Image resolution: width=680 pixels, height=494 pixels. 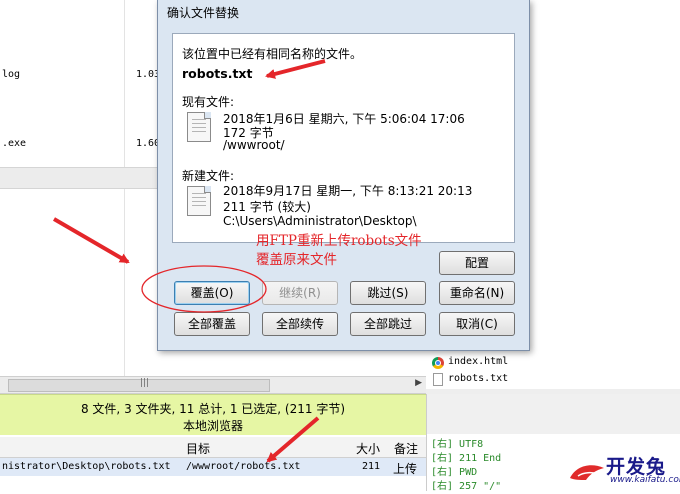 What do you see at coordinates (645, 480) in the screenshot?
I see `logo-site: www.kaifatu.com` at bounding box center [645, 480].